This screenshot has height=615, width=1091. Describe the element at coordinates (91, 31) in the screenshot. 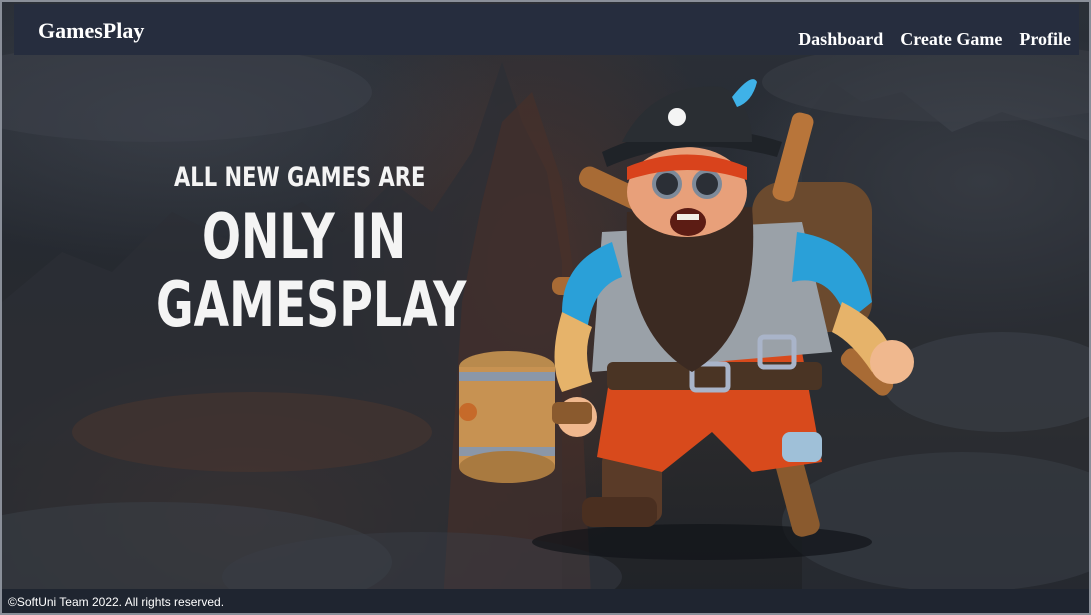

I see `brand-logo: GamesPlay` at that location.